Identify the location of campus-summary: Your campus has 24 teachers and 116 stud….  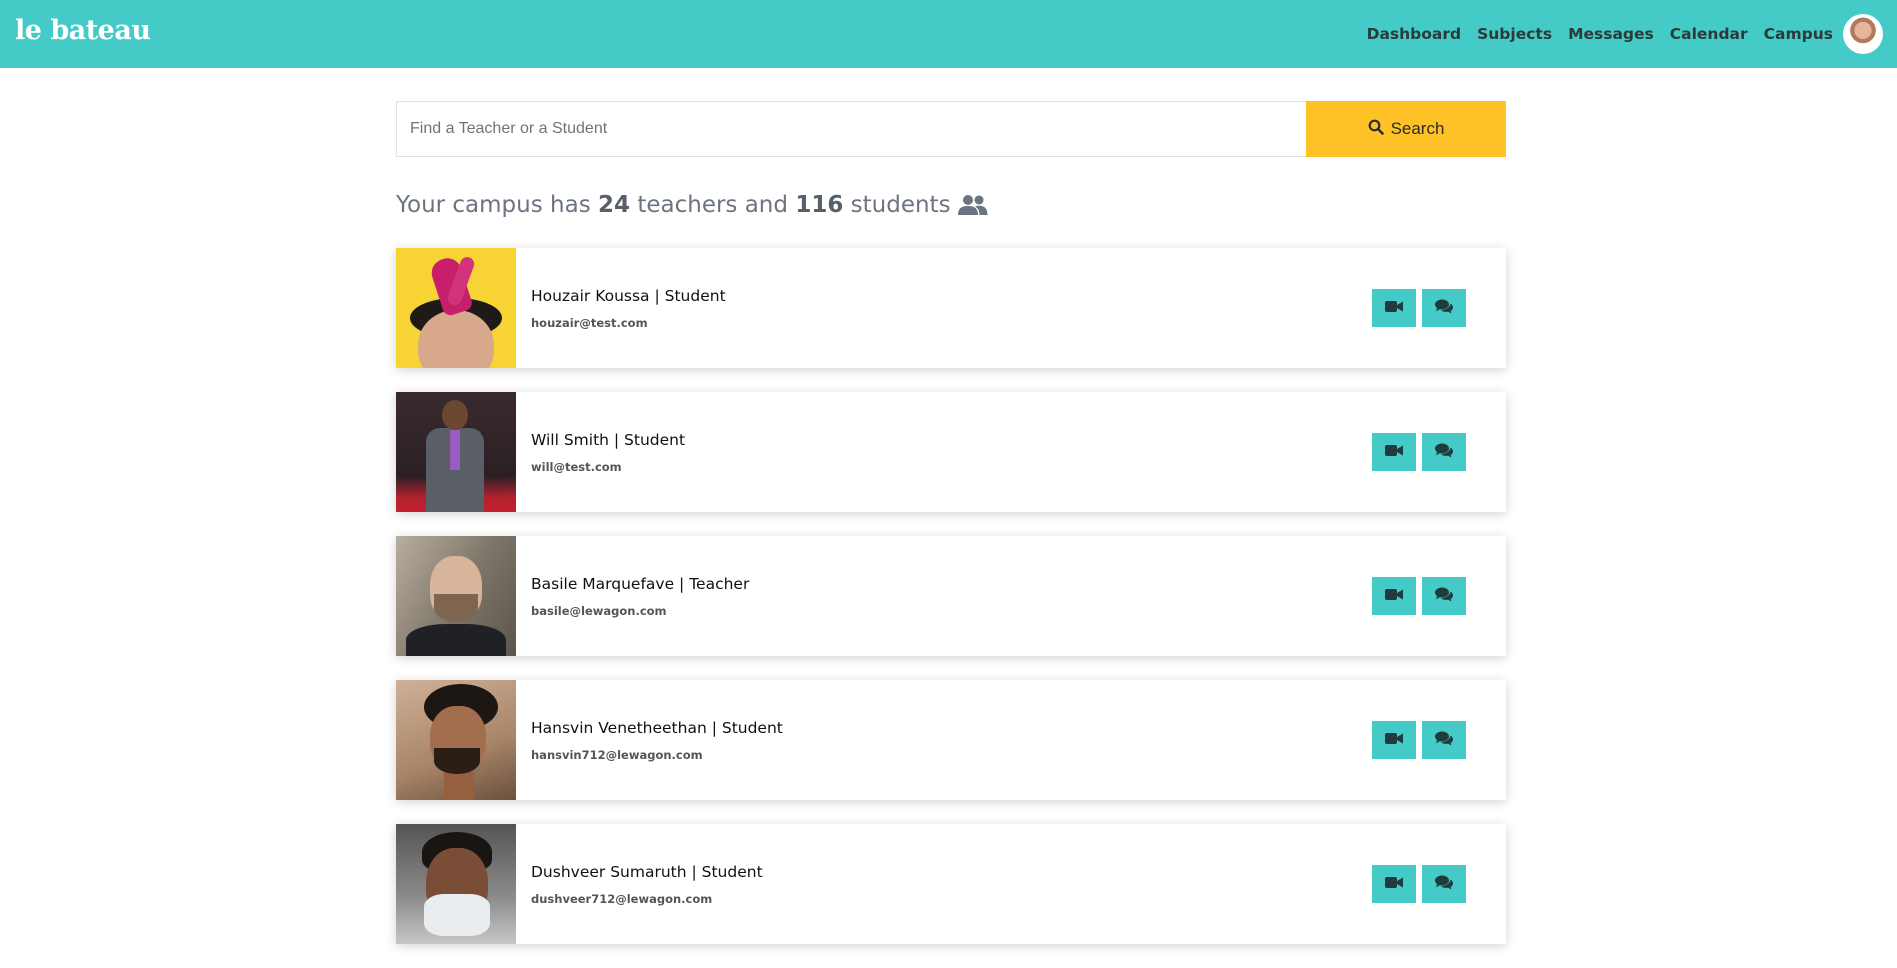
(692, 205).